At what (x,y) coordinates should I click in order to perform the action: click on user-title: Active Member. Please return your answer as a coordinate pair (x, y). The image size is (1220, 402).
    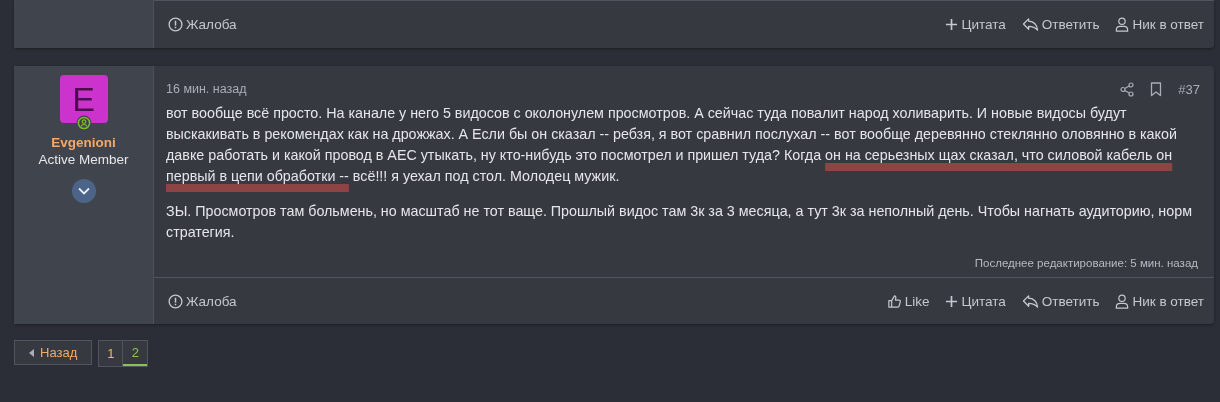
    Looking at the image, I should click on (83, 159).